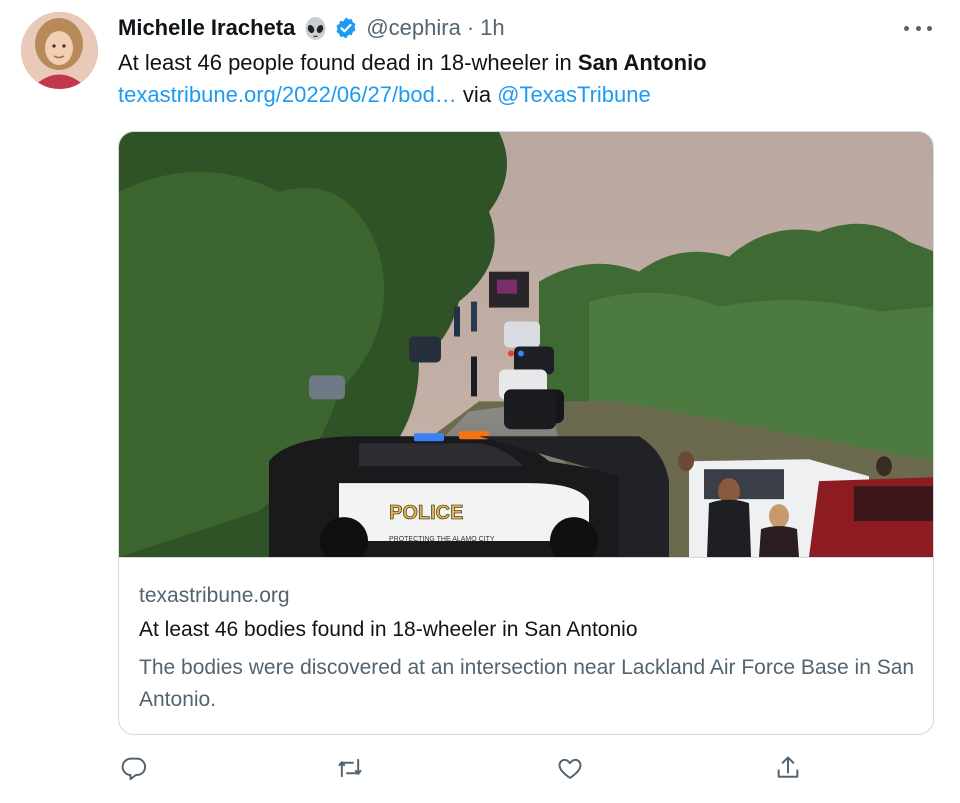  I want to click on police-text: POLICE, so click(426, 513).